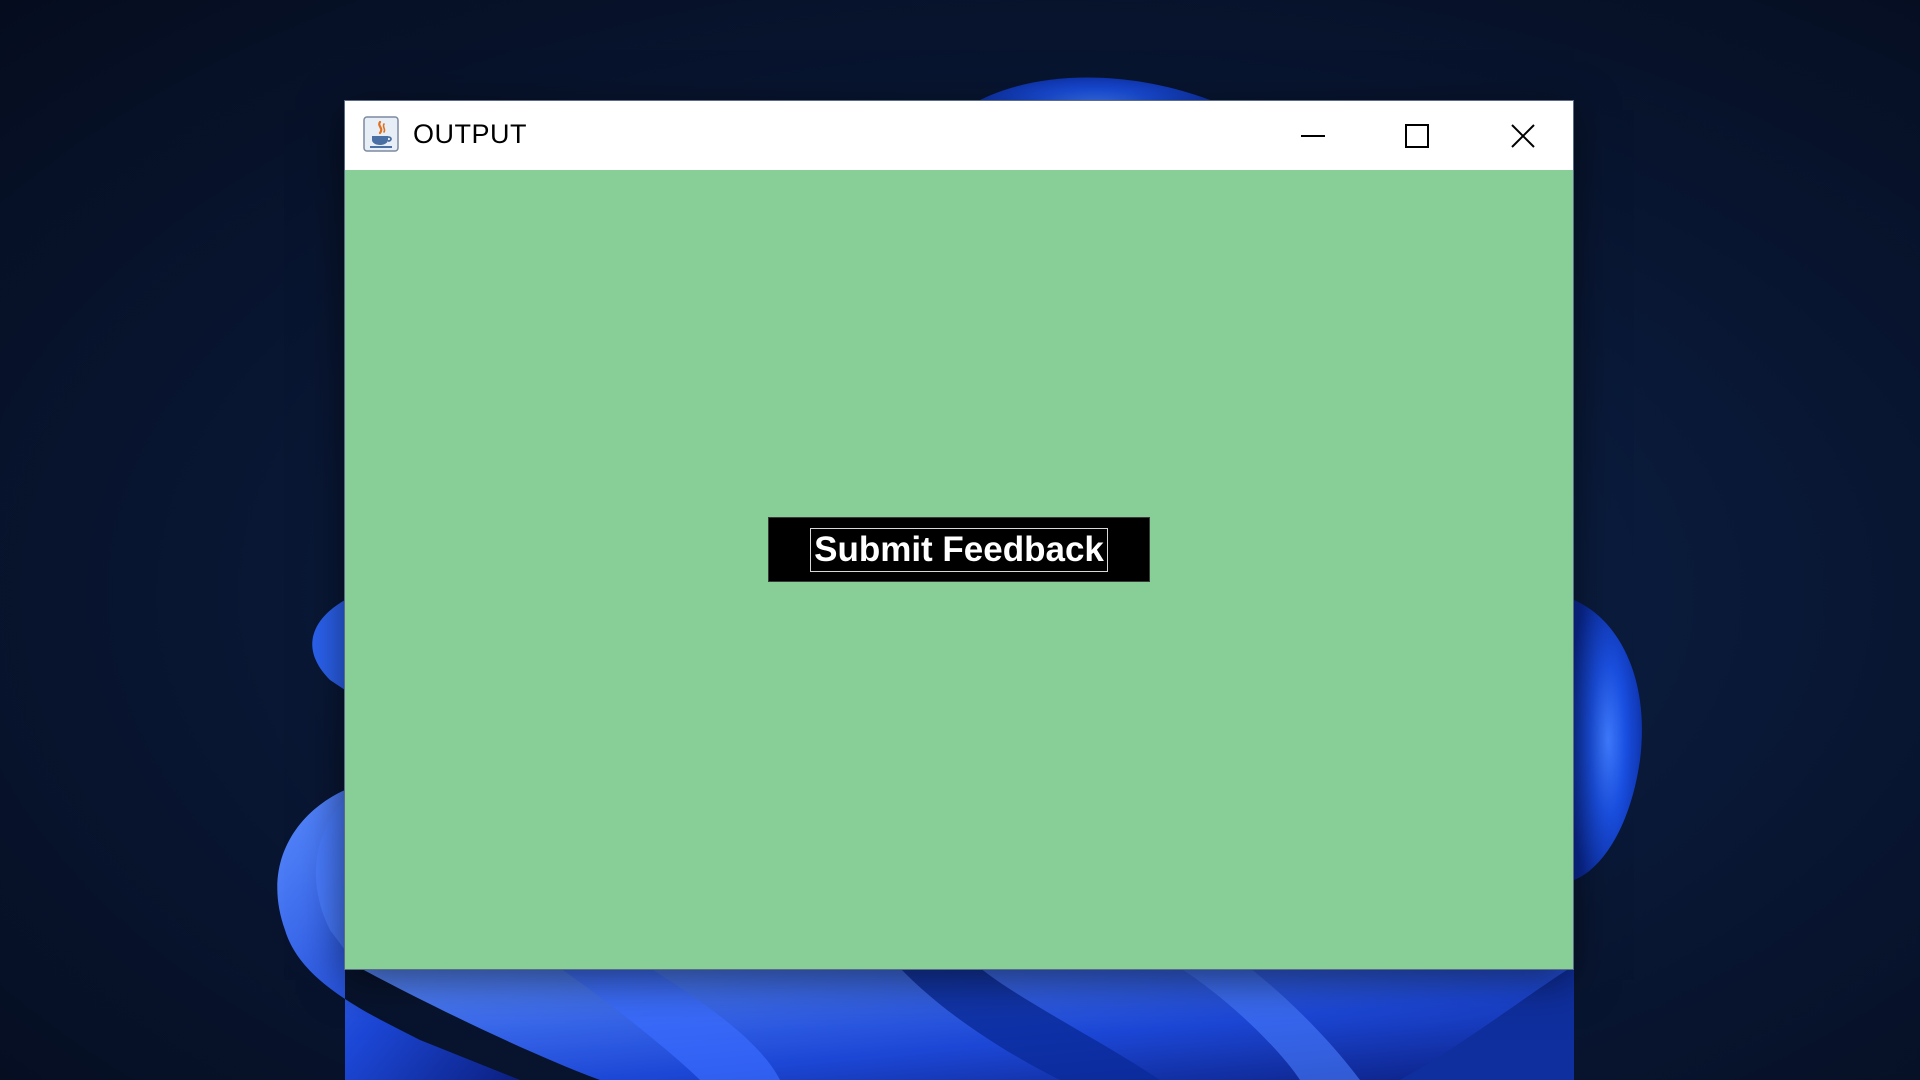 This screenshot has width=1920, height=1080. I want to click on minimize-icon, so click(1313, 135).